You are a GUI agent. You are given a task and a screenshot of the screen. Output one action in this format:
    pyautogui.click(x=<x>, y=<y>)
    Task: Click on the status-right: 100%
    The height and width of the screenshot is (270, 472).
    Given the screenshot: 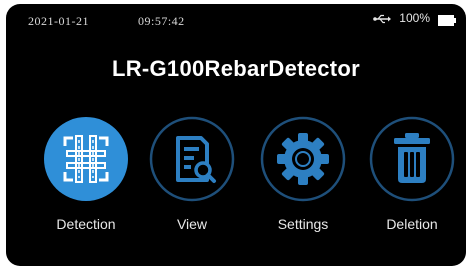 What is the action you would take?
    pyautogui.click(x=414, y=18)
    